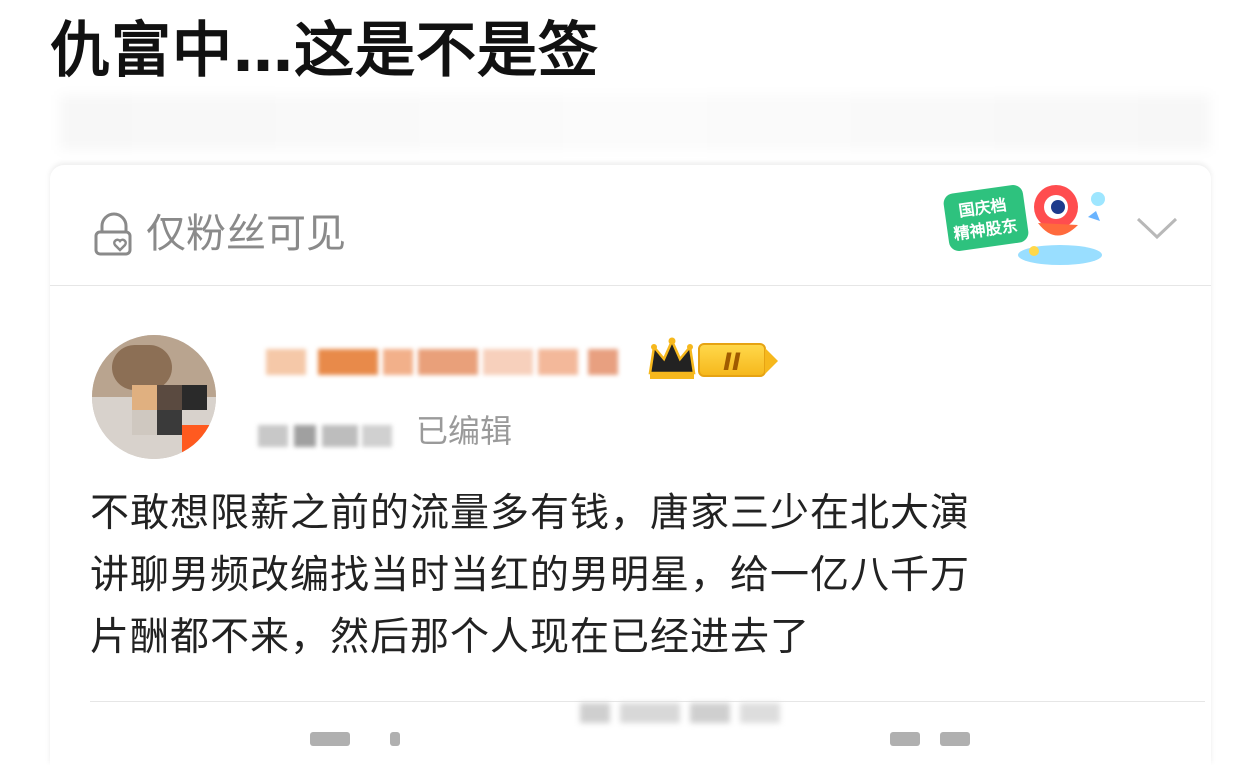 This screenshot has height=765, width=1259. Describe the element at coordinates (738, 360) in the screenshot. I see `level-badge: II` at that location.